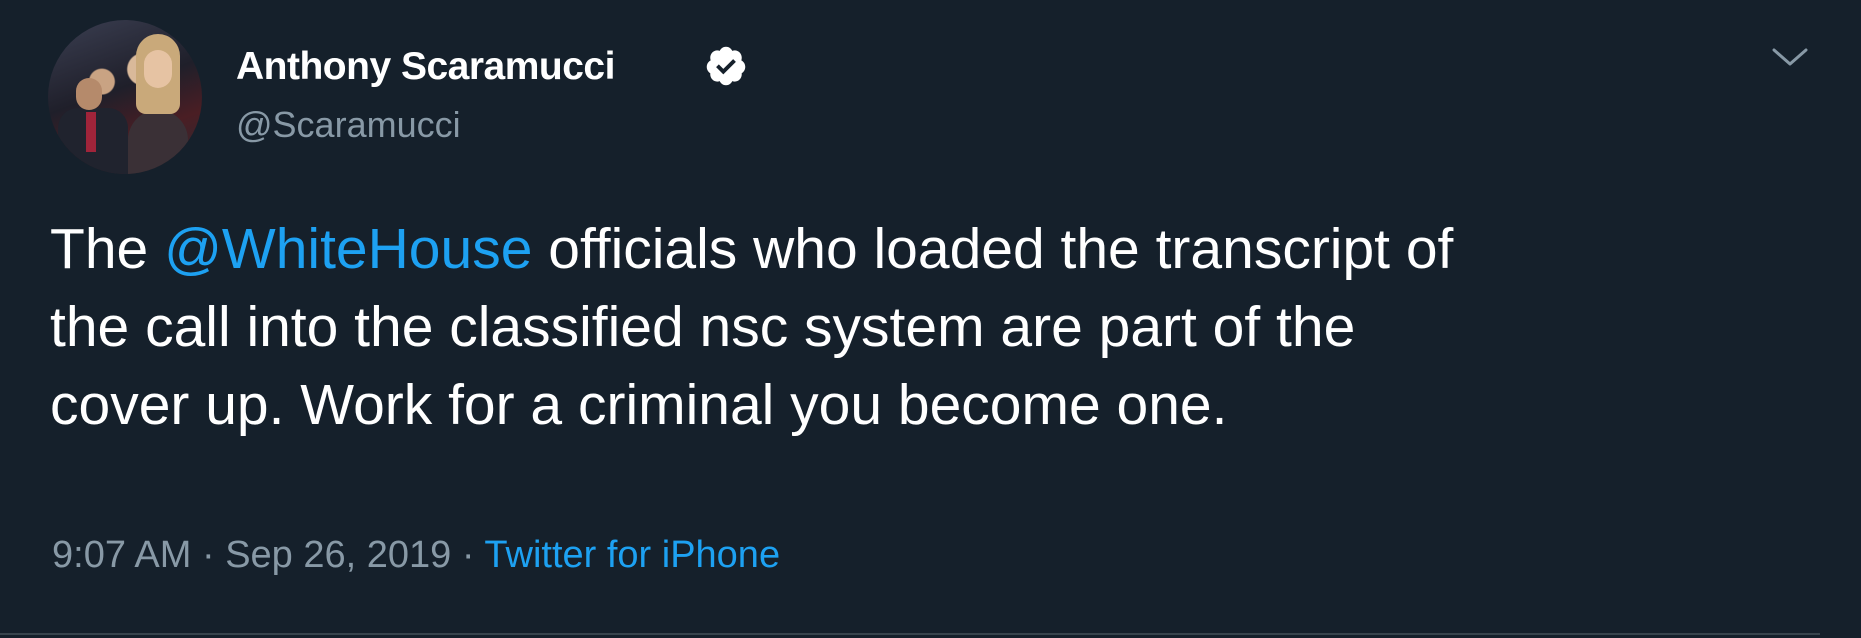  Describe the element at coordinates (338, 555) in the screenshot. I see `tweet-date: Sep 26, 2019` at that location.